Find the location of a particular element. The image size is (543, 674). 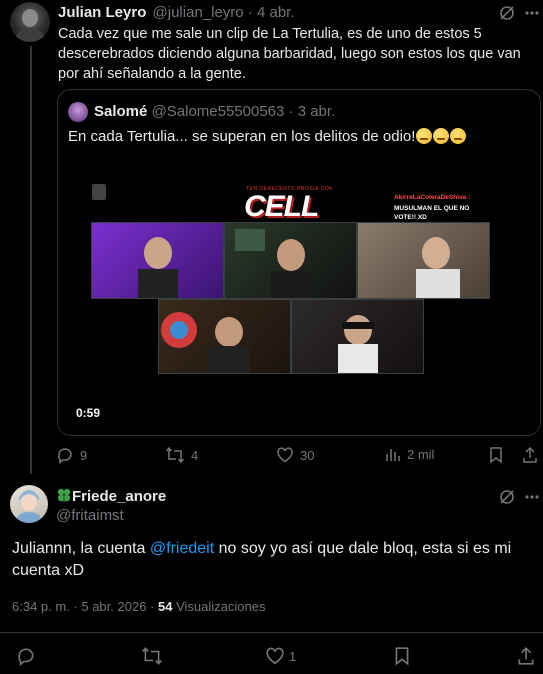

avatar is located at coordinates (30, 22).